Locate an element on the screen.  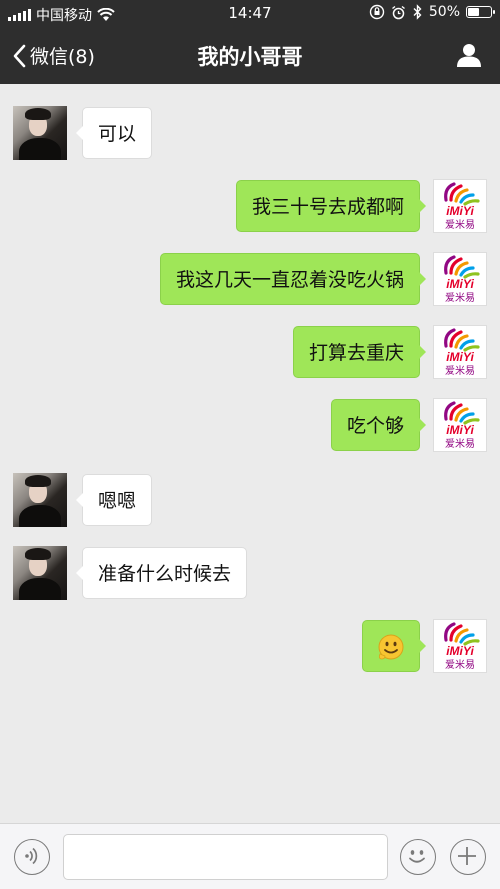
message-bubble-self-emoji is located at coordinates (394, 646).